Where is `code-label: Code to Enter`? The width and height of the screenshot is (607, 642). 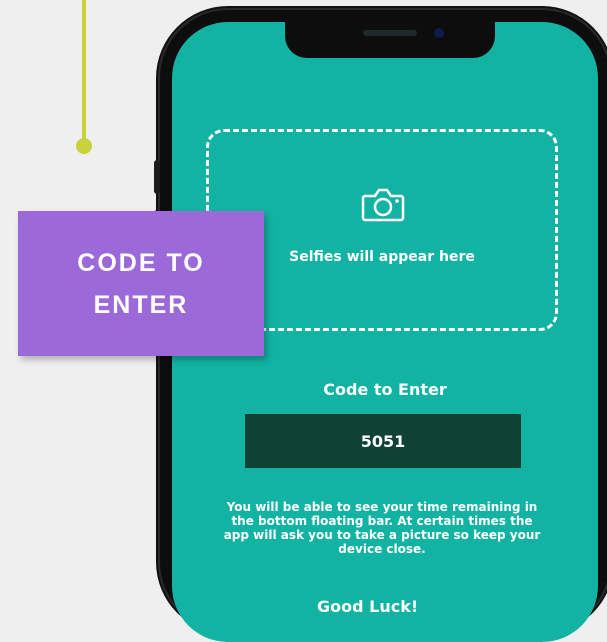 code-label: Code to Enter is located at coordinates (385, 389).